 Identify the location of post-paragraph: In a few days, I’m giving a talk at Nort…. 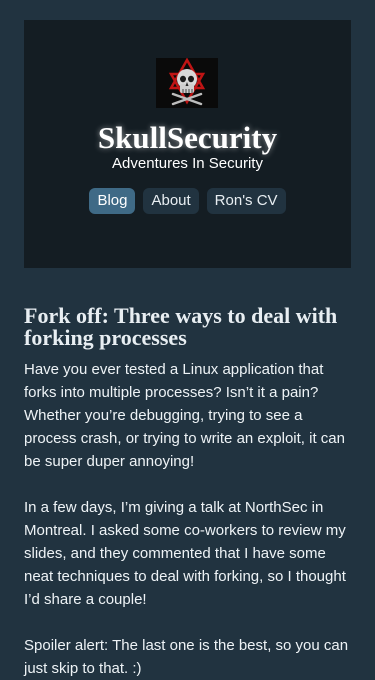
(185, 553).